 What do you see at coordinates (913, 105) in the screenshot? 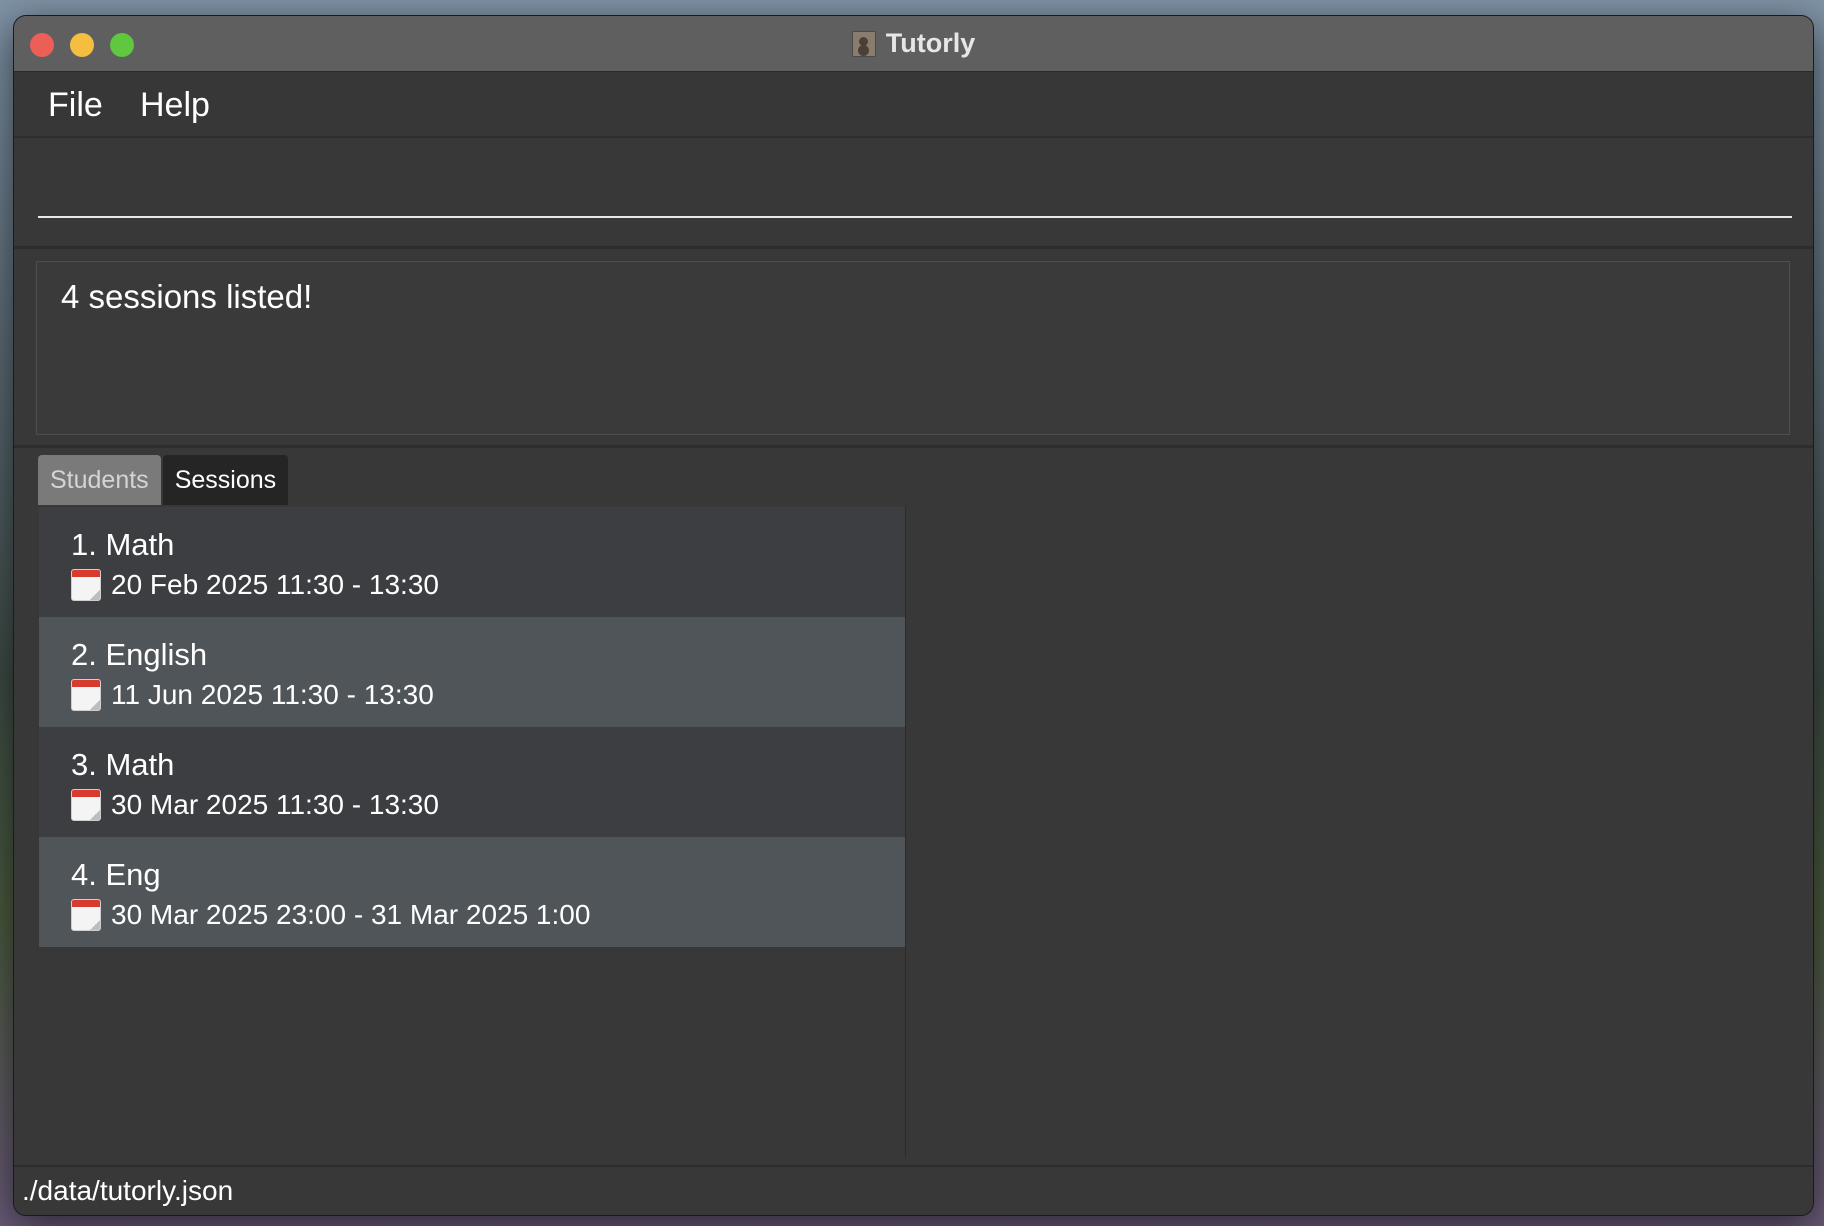
I see `menu-bar: File Help` at bounding box center [913, 105].